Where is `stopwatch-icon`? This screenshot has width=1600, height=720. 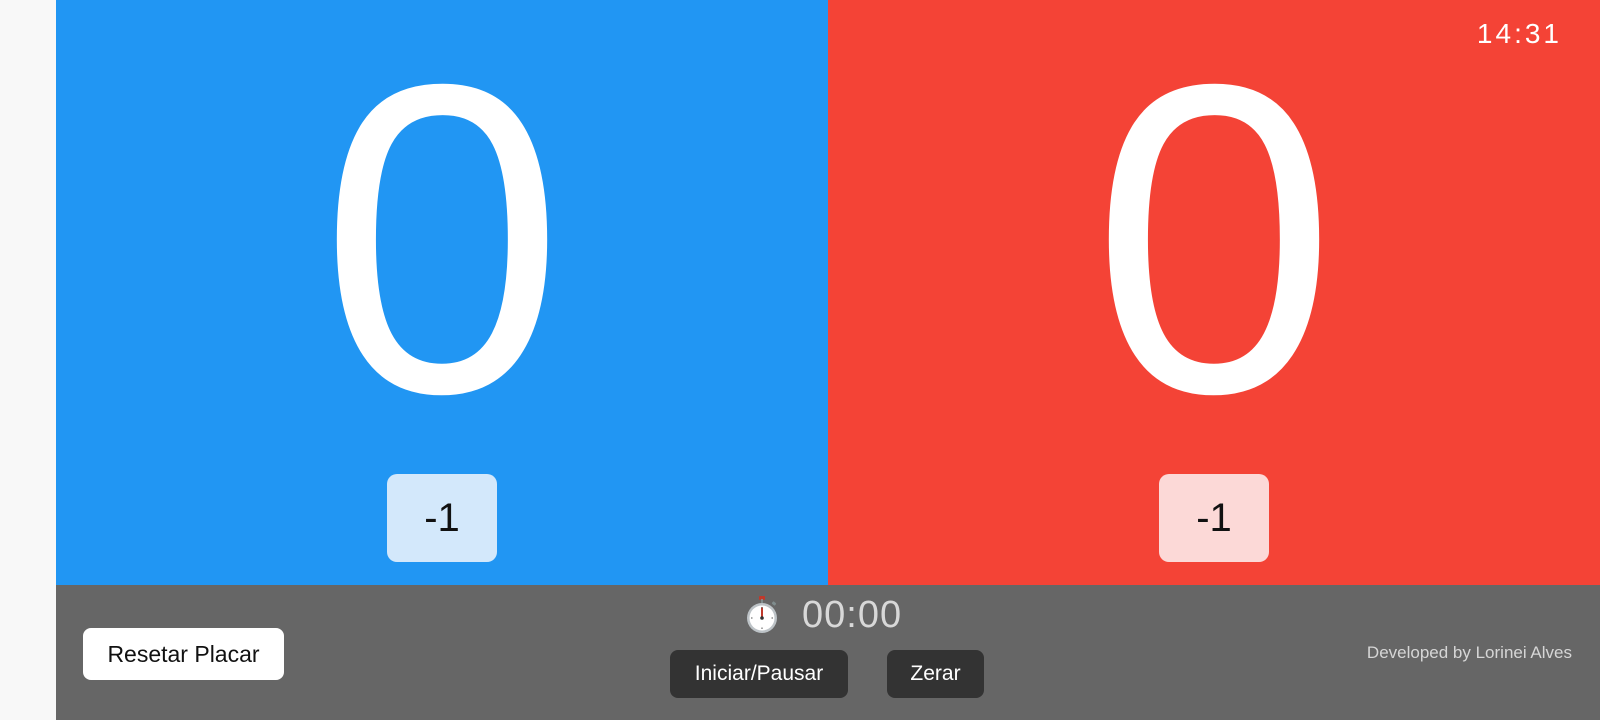
stopwatch-icon is located at coordinates (762, 615).